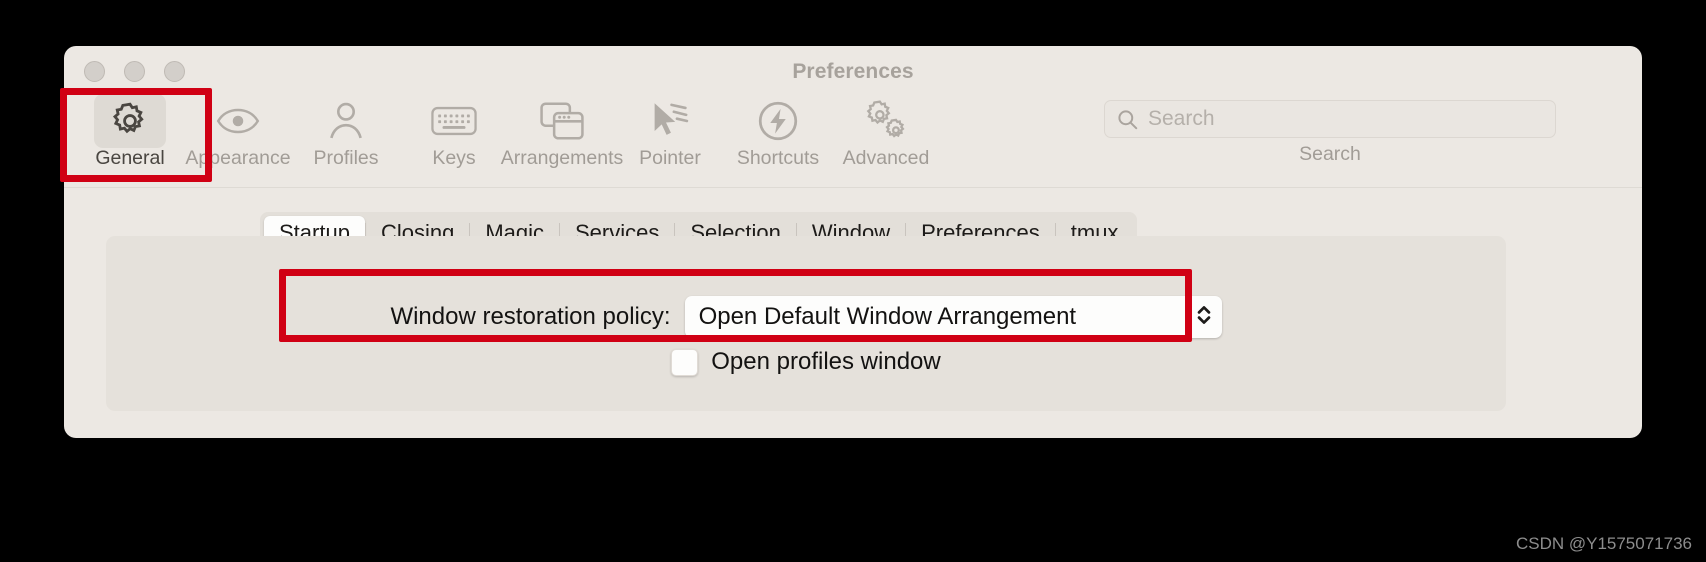 Image resolution: width=1706 pixels, height=562 pixels. I want to click on window-restoration-policy-select: Open Default Window Arrangement, so click(953, 317).